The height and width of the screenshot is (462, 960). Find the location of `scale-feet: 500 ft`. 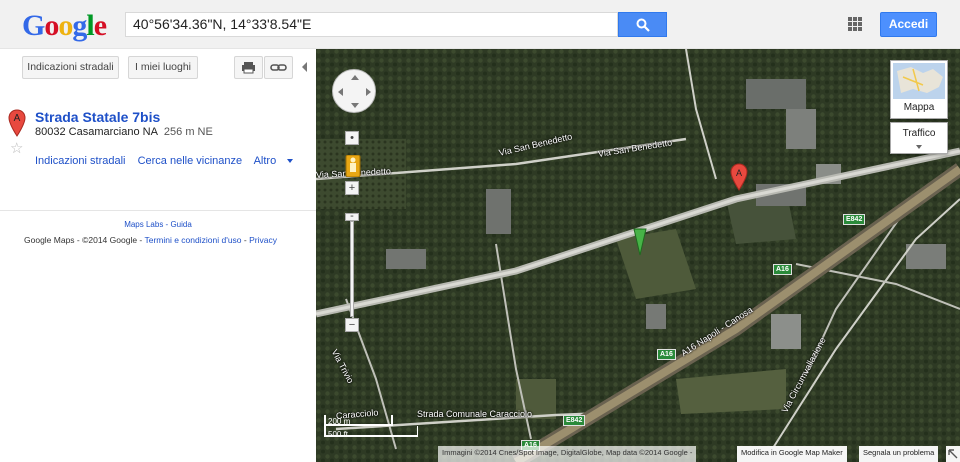

scale-feet: 500 ft is located at coordinates (338, 434).